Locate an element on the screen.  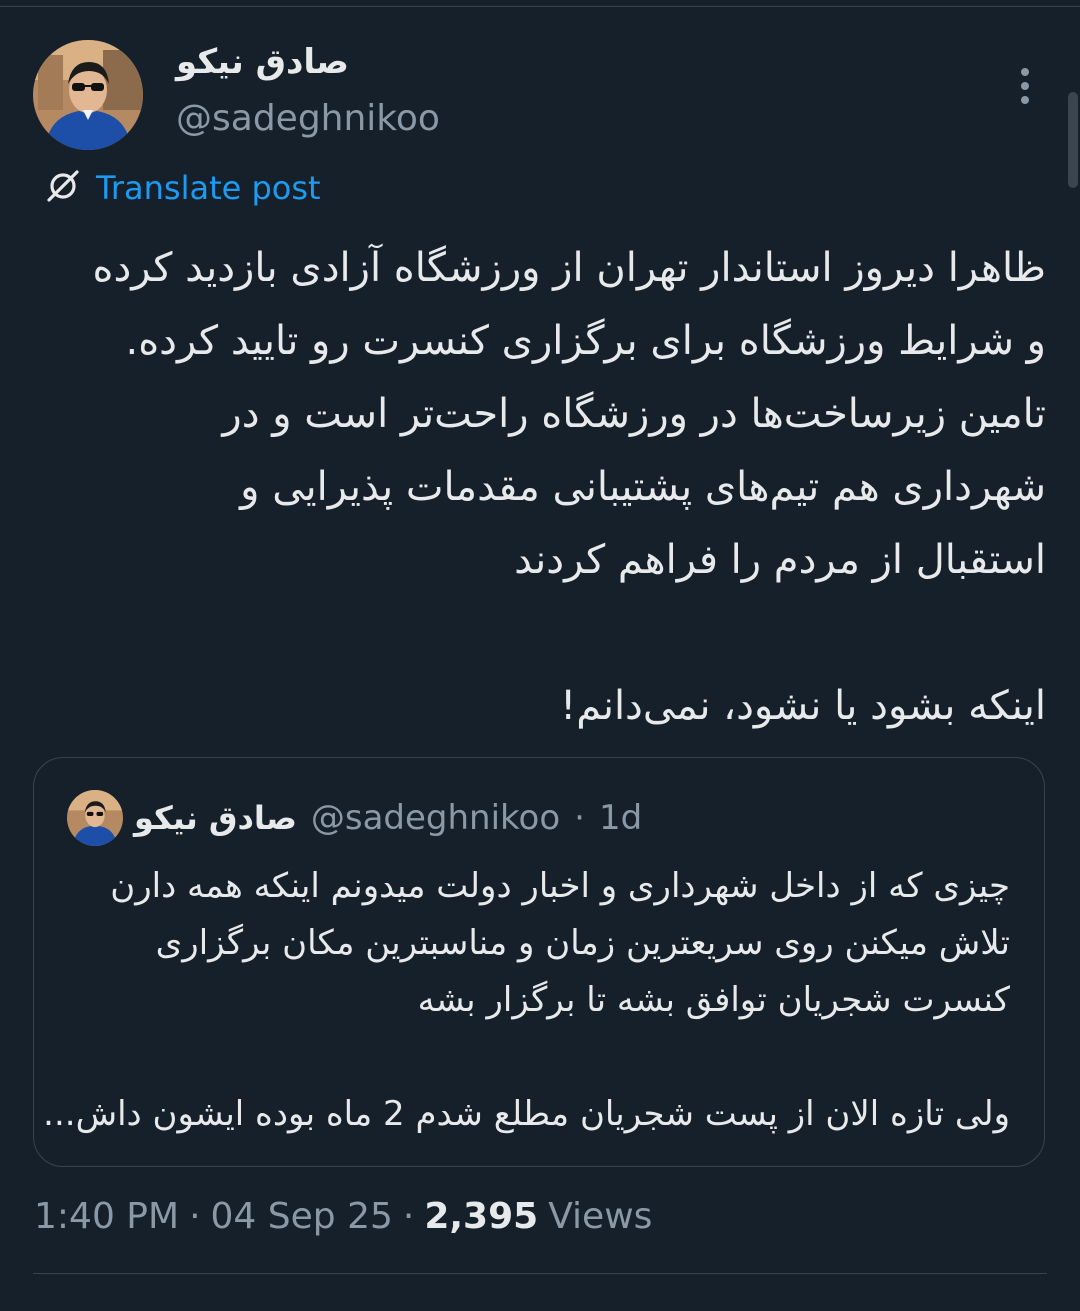
views-count: 2,395 is located at coordinates (481, 1216).